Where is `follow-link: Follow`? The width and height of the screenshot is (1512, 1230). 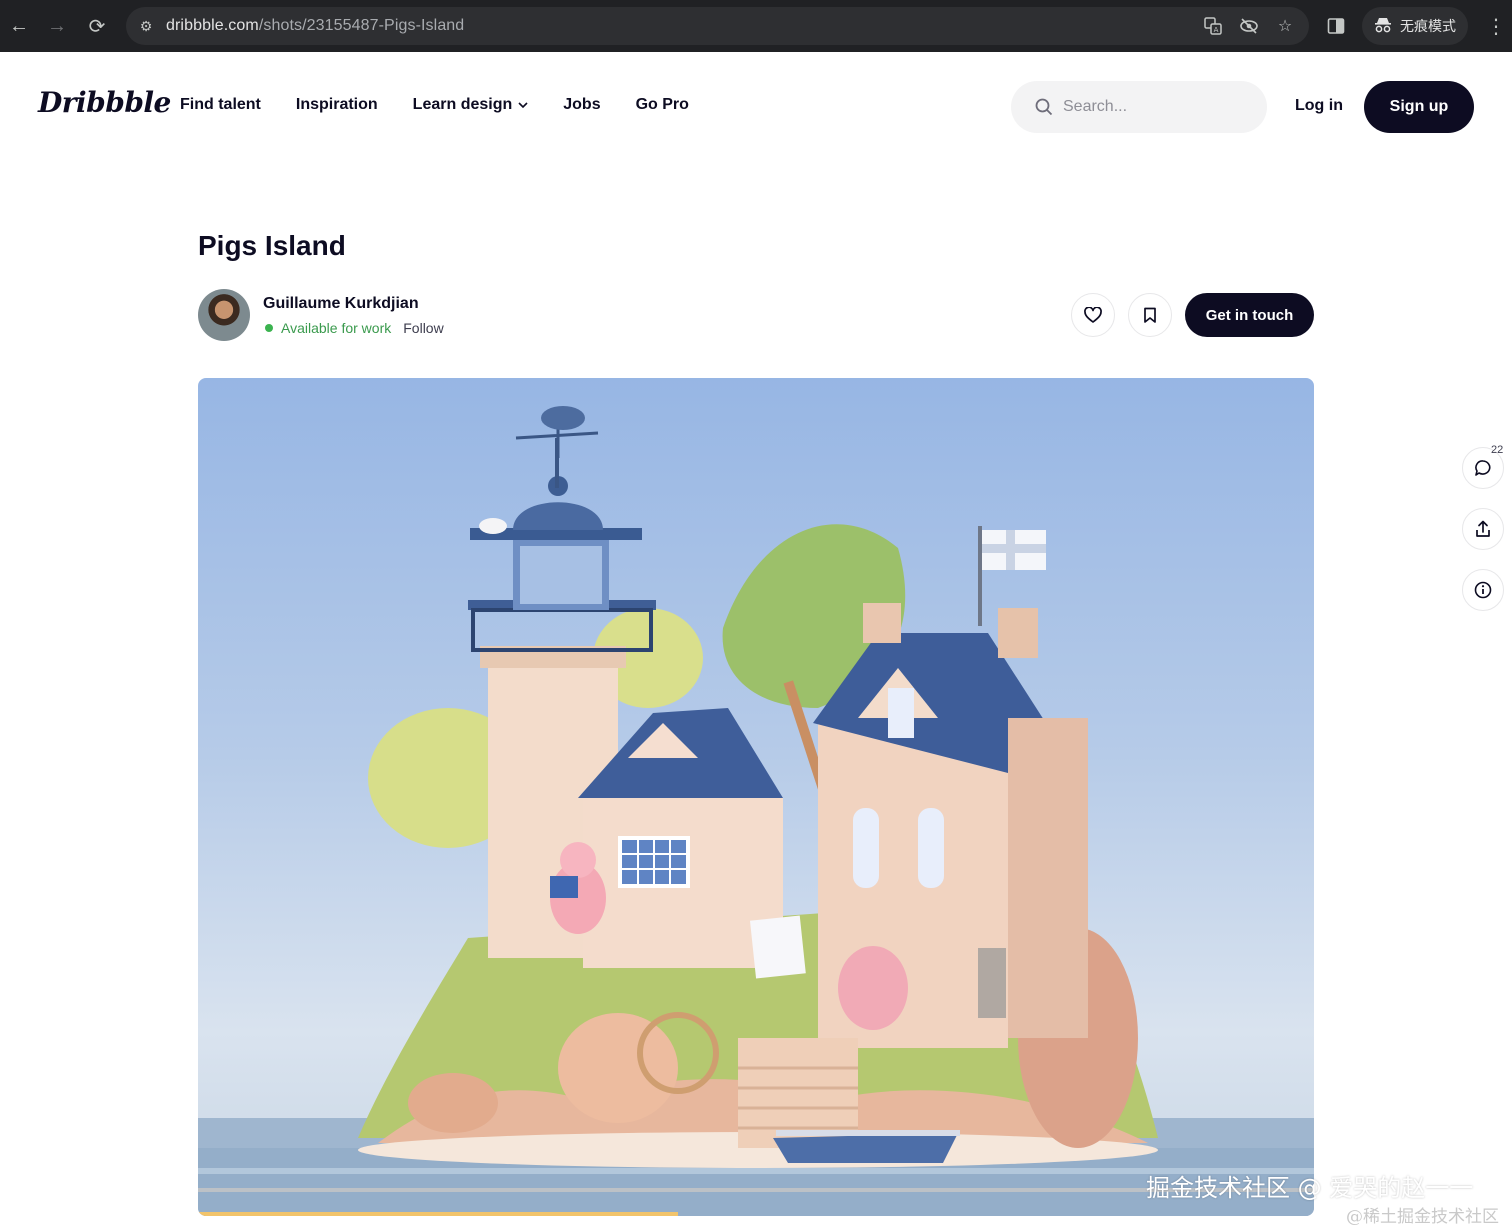 follow-link: Follow is located at coordinates (423, 328).